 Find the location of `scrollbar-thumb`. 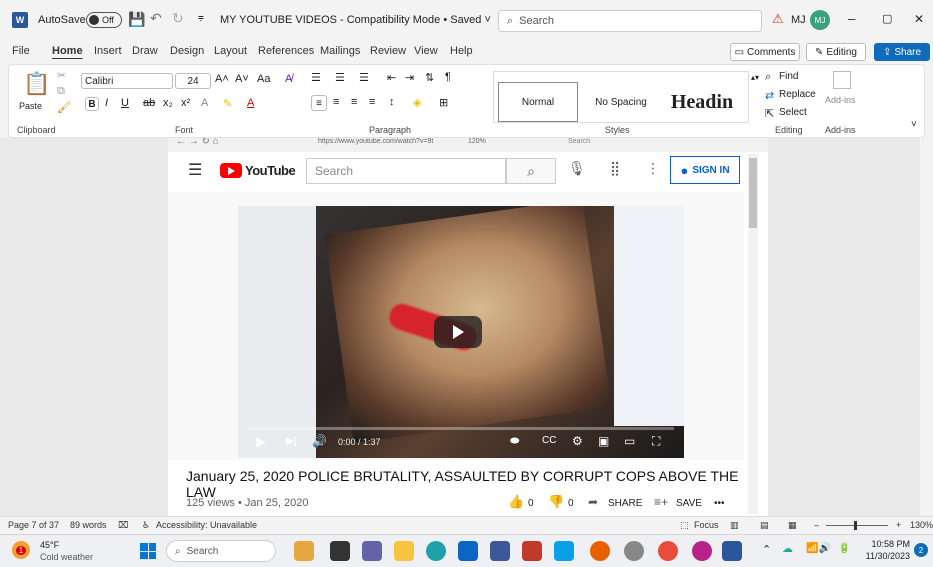

scrollbar-thumb is located at coordinates (753, 193).